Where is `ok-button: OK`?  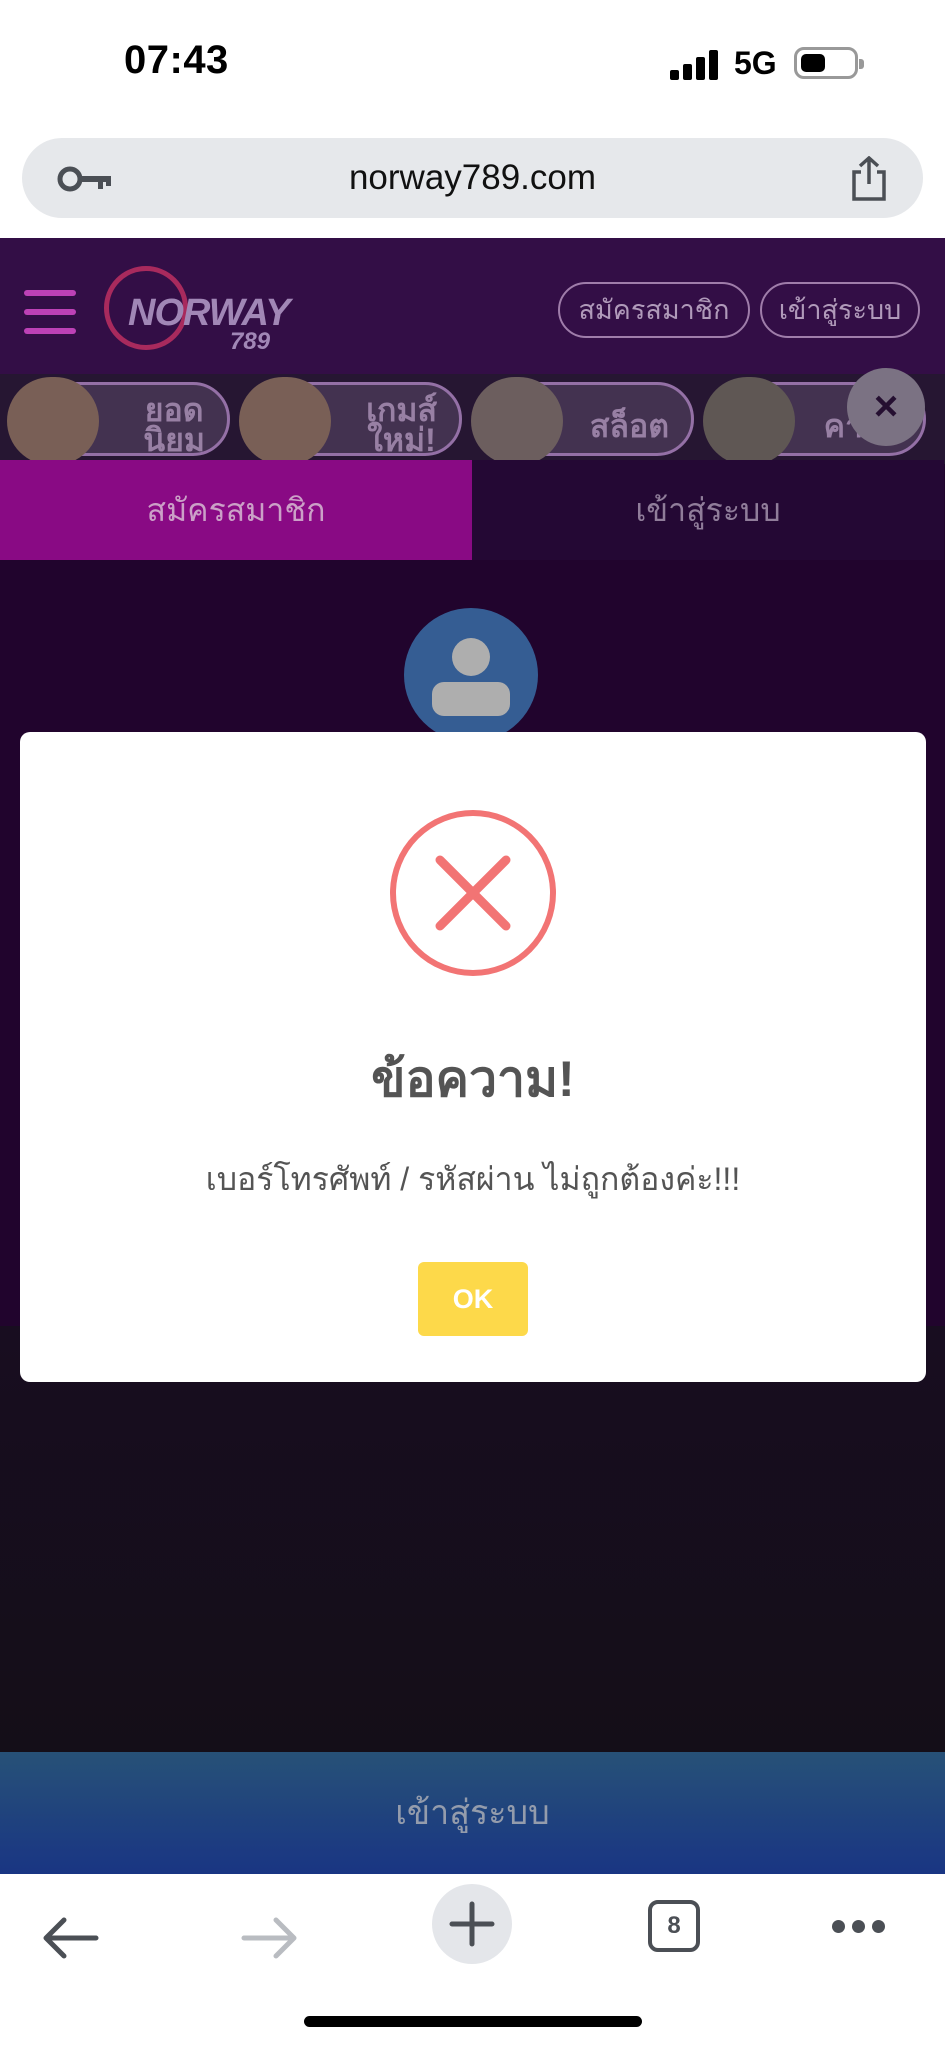 ok-button: OK is located at coordinates (473, 1299).